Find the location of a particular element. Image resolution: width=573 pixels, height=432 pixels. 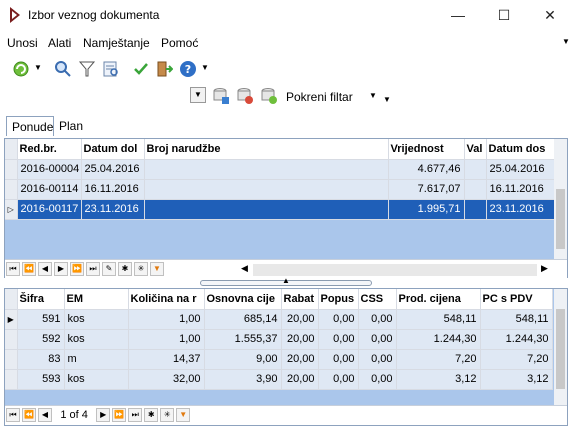

scroll-left-icon: ◀ is located at coordinates (244, 268).